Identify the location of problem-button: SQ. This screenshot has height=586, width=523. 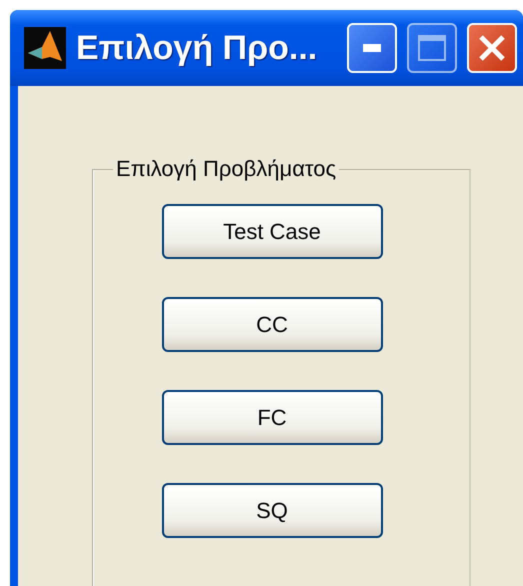
(272, 510).